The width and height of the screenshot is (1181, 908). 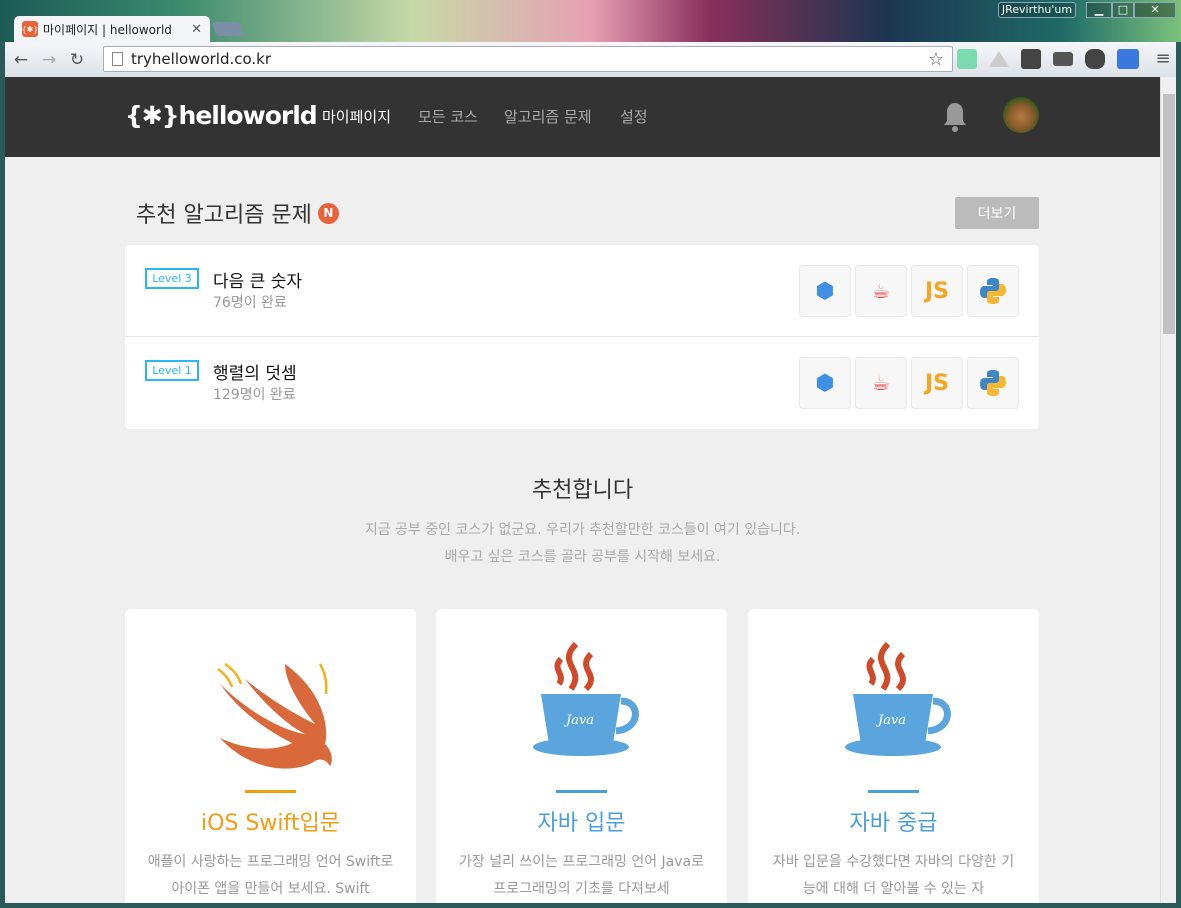 I want to click on level-badge: Level 1, so click(x=172, y=370).